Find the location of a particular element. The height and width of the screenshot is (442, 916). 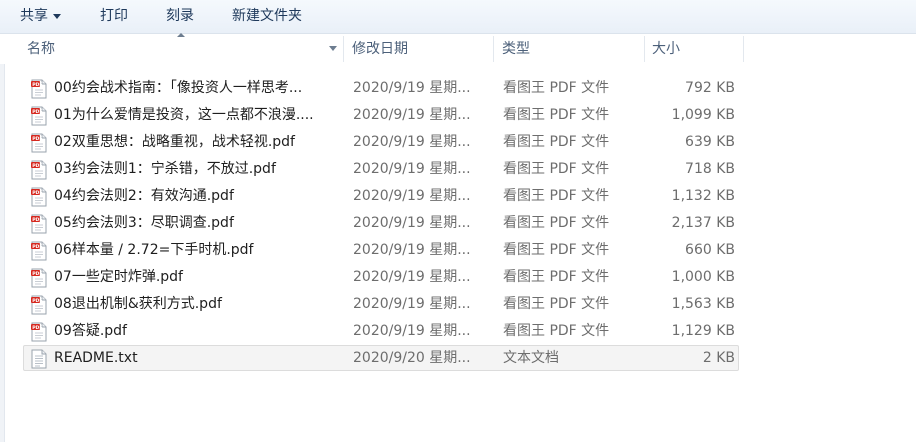

file-size: 1,132 KB is located at coordinates (703, 196).